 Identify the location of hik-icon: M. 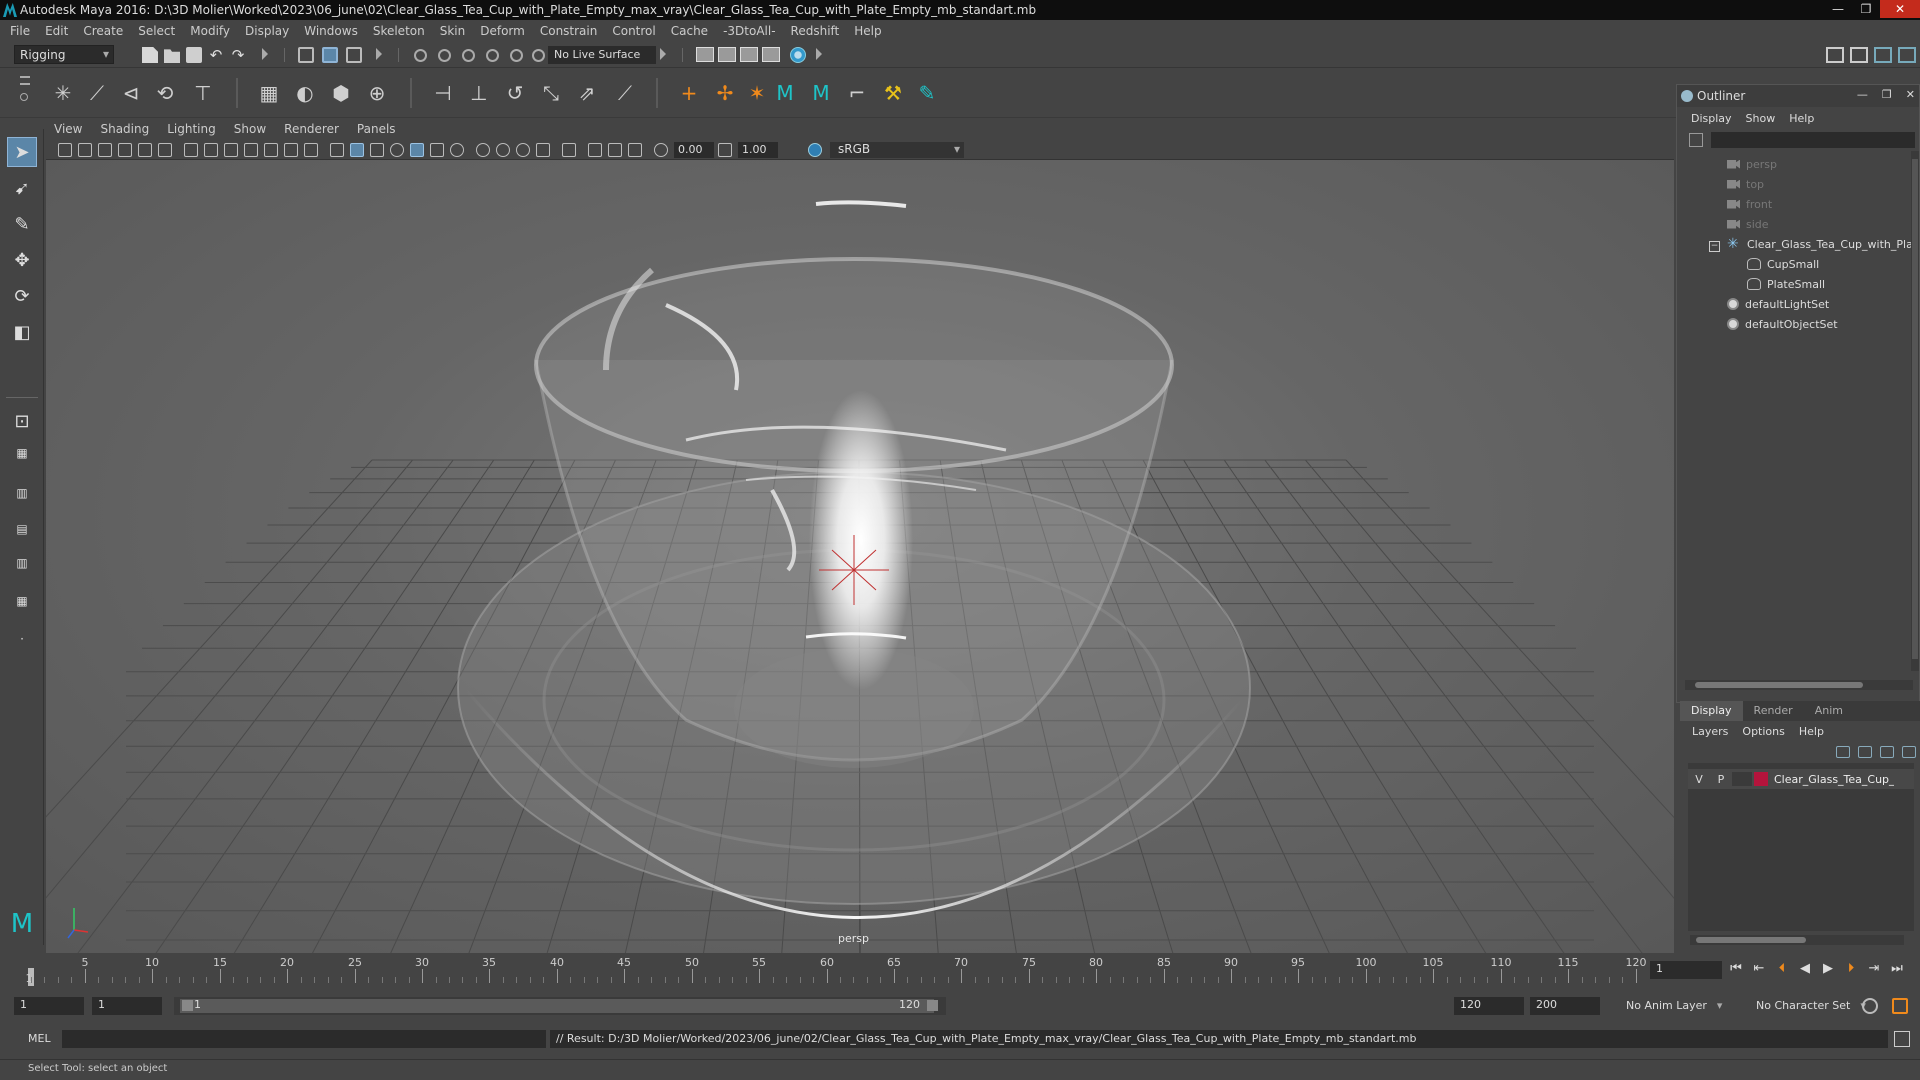
(785, 93).